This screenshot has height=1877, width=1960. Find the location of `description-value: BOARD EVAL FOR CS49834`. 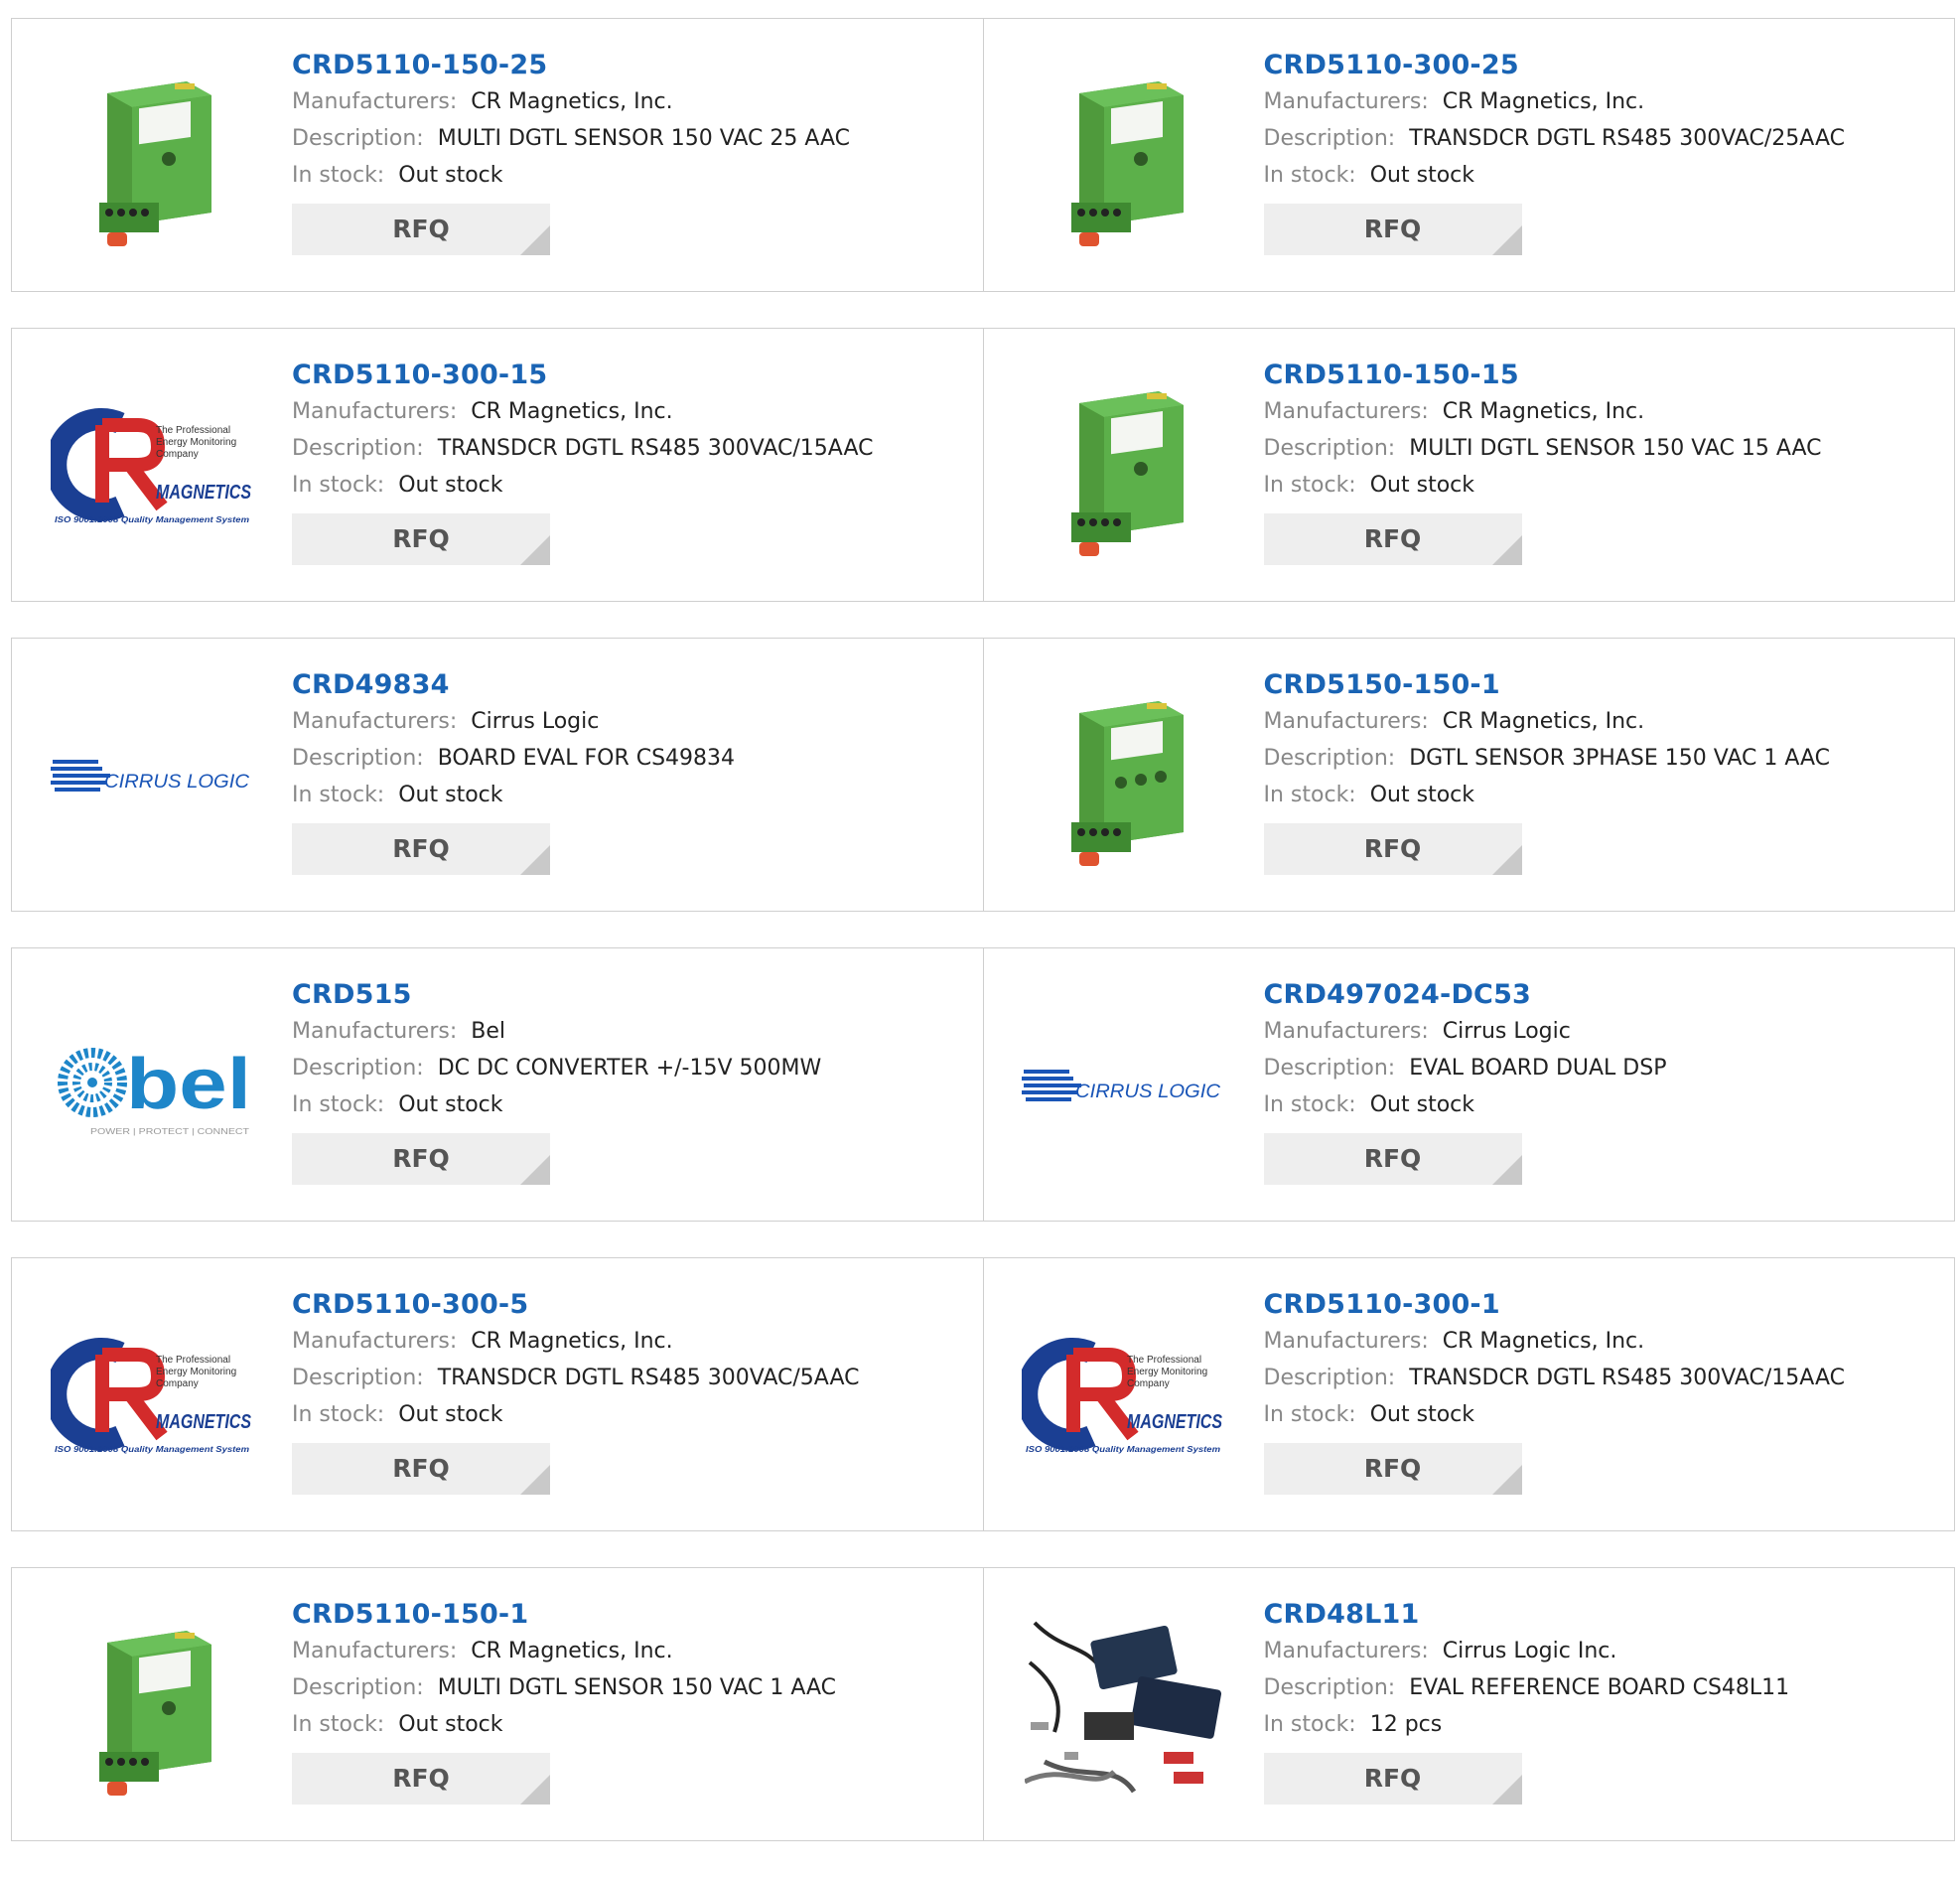

description-value: BOARD EVAL FOR CS49834 is located at coordinates (586, 758).